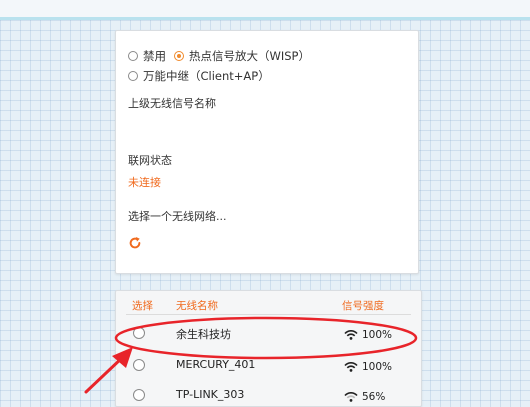 The height and width of the screenshot is (407, 530). What do you see at coordinates (172, 103) in the screenshot?
I see `upper-ssid-label: 上级无线信号名称` at bounding box center [172, 103].